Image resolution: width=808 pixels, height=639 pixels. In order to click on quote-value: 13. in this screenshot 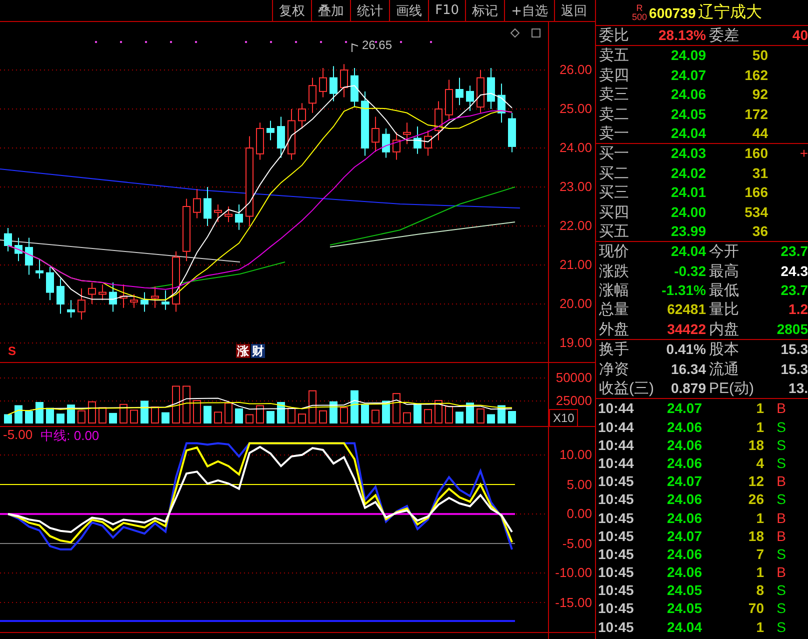, I will do `click(798, 388)`.